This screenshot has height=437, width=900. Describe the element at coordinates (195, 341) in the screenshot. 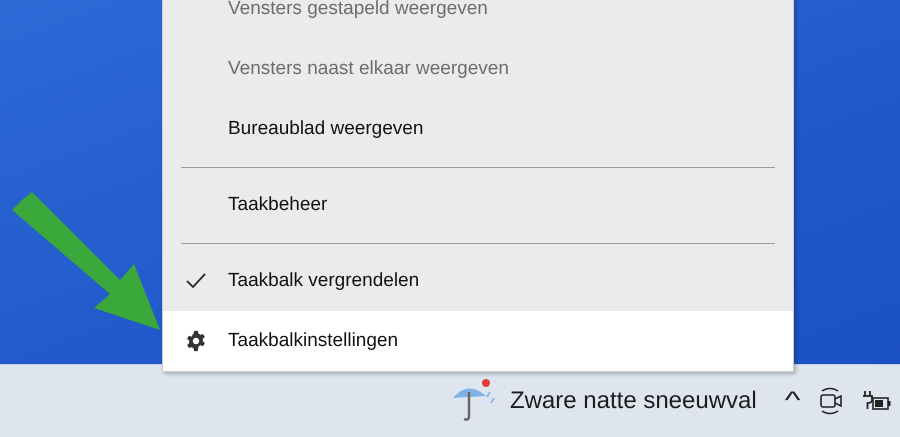

I see `gear-icon` at that location.